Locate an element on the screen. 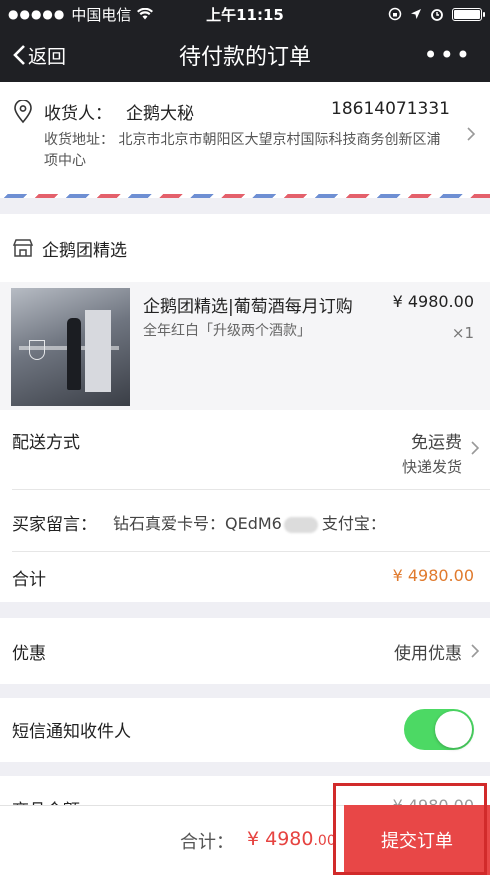 Image resolution: width=490 pixels, height=875 pixels. store-icon is located at coordinates (23, 248).